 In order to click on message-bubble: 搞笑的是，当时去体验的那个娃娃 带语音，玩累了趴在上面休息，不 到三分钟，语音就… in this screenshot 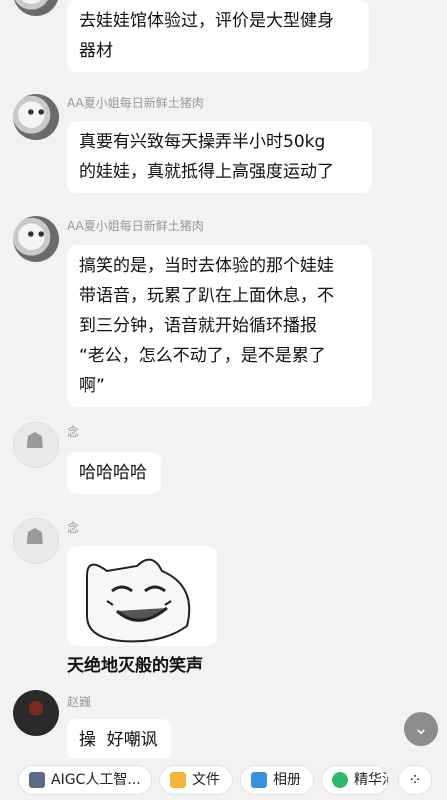, I will do `click(219, 326)`.